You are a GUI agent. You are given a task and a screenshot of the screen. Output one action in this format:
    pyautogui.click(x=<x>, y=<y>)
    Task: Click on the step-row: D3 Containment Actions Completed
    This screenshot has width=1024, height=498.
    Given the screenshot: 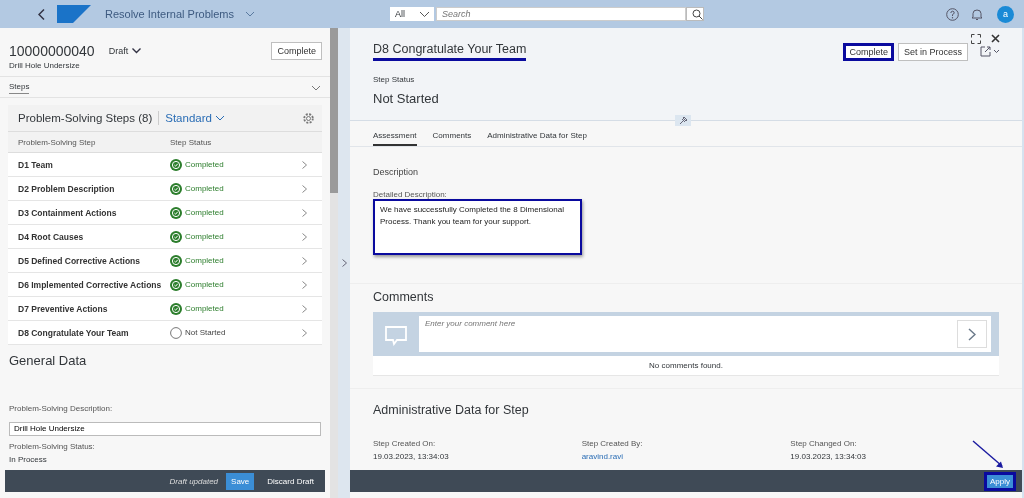 What is the action you would take?
    pyautogui.click(x=165, y=213)
    